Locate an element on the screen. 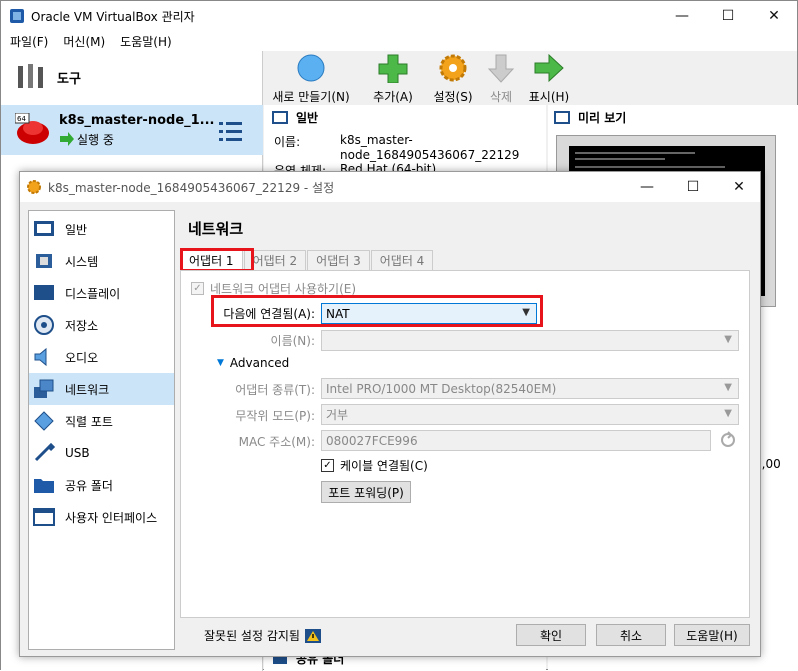 This screenshot has width=798, height=671. new-button: 새로 만들기(N) is located at coordinates (311, 79).